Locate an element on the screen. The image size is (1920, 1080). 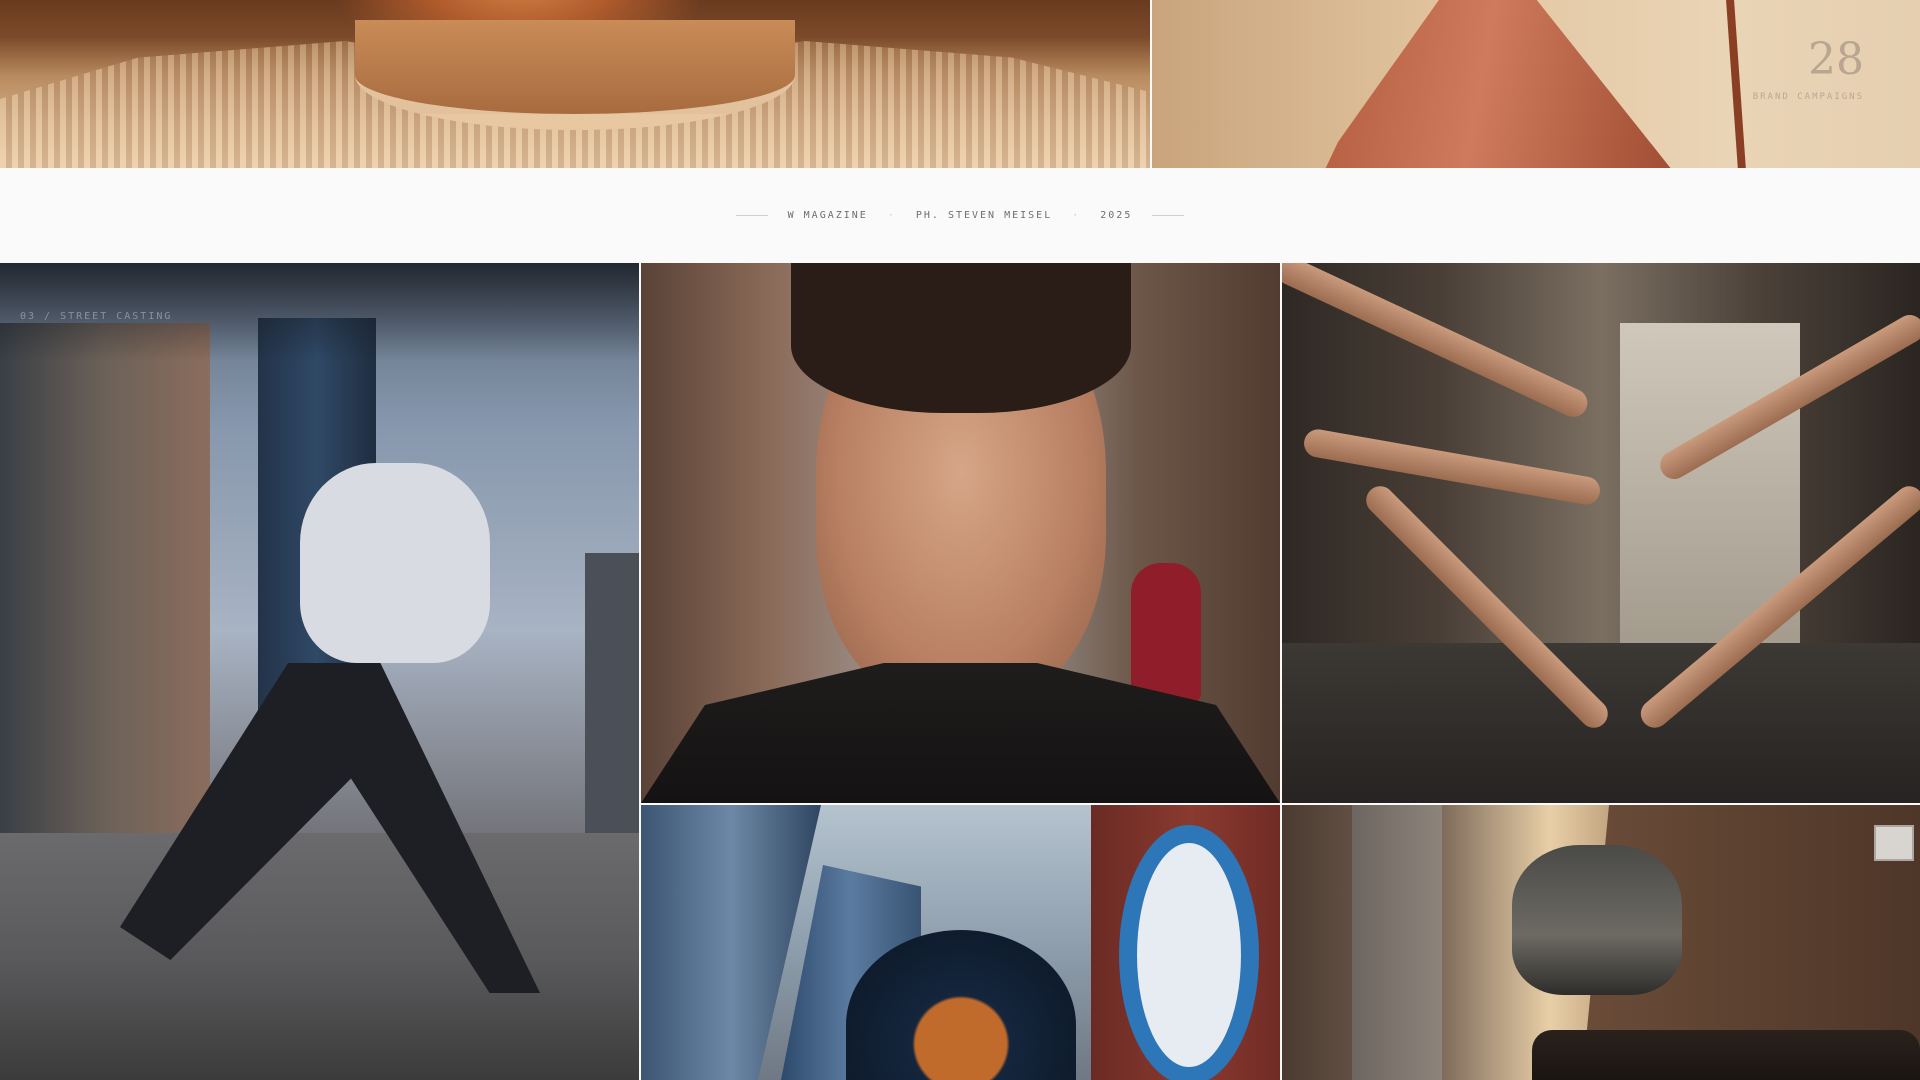
dress-shape is located at coordinates (1500, 84).